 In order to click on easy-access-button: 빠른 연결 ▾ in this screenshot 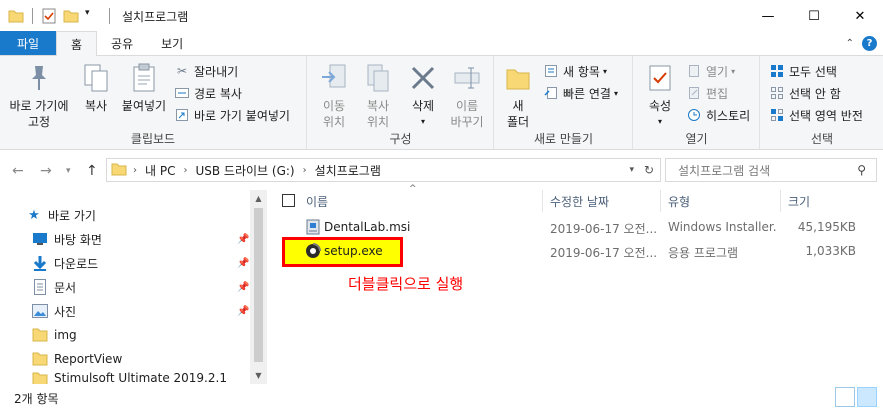, I will do `click(580, 93)`.